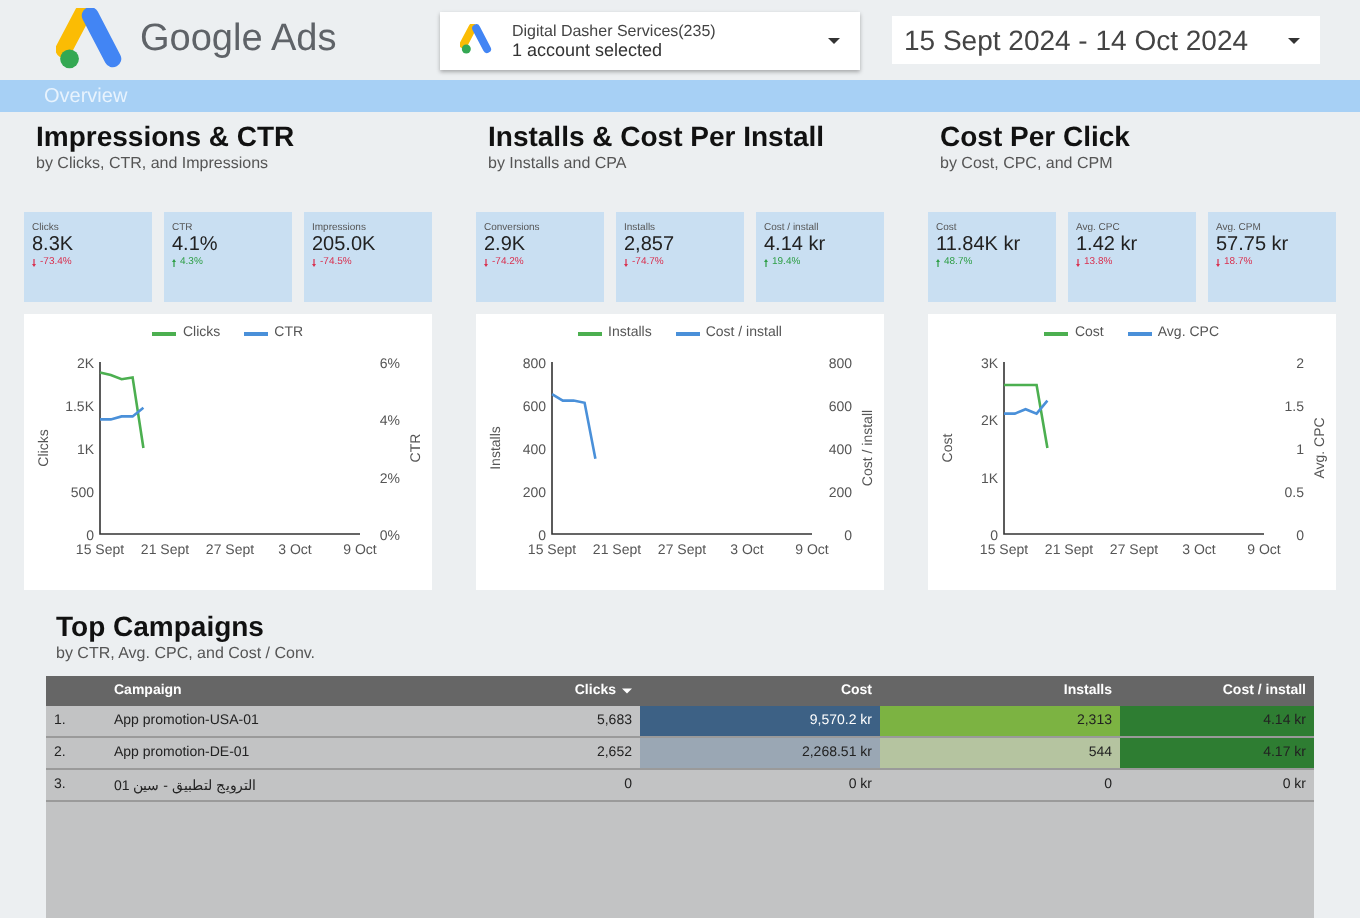  I want to click on section-title: Top Campaigns, so click(161, 626).